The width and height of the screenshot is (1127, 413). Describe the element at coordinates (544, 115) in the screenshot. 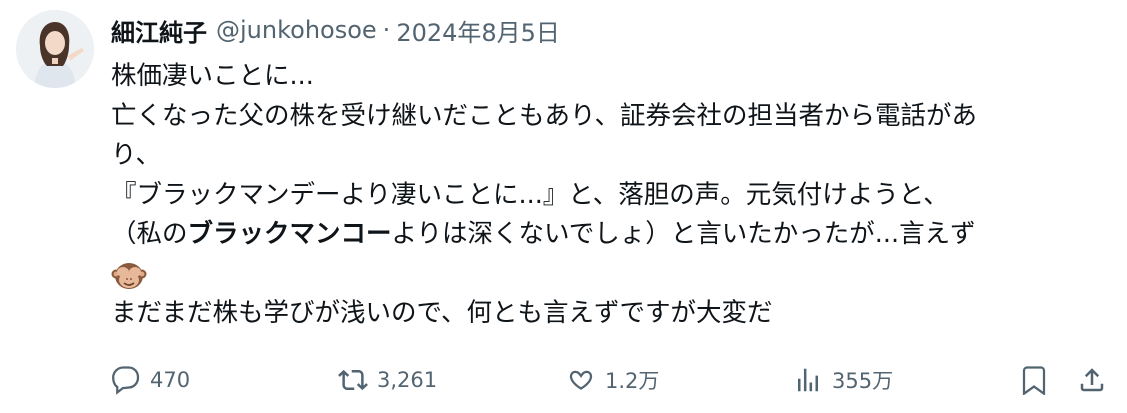

I see `tweet-line: 亡くなった父の株を受け継いだこともあり、証券会社の担当者から電話があ` at that location.